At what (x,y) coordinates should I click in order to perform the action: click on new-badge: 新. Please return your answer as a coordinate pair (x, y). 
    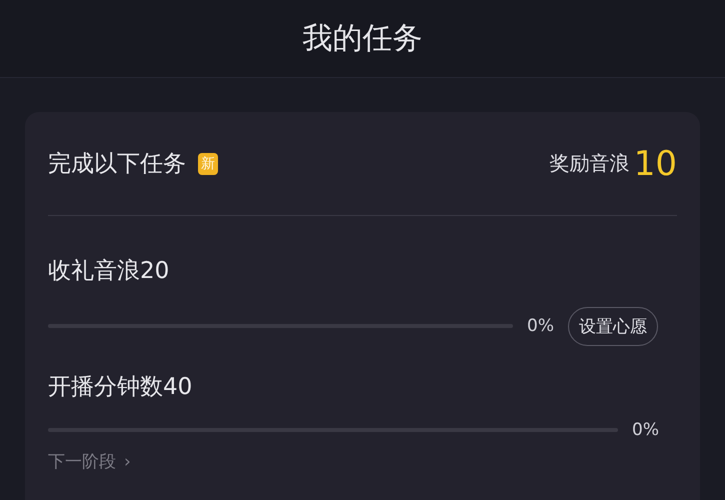
    Looking at the image, I should click on (208, 163).